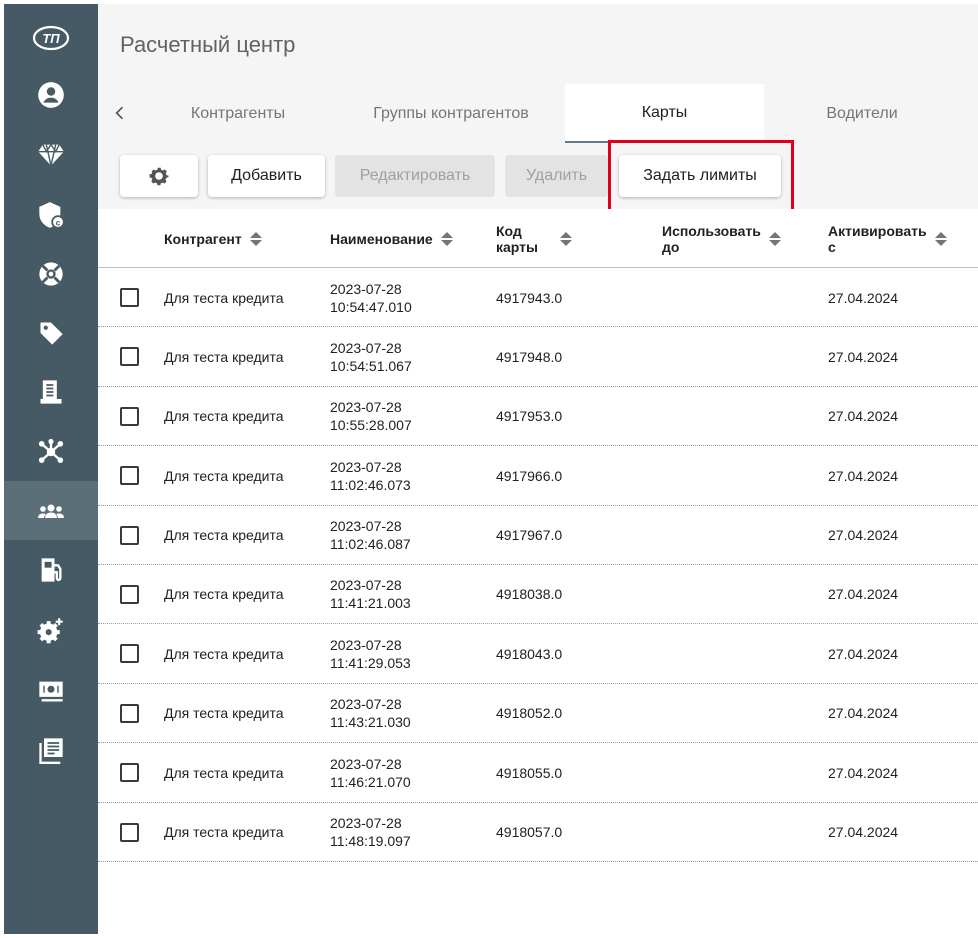  What do you see at coordinates (51, 451) in the screenshot?
I see `network-icon` at bounding box center [51, 451].